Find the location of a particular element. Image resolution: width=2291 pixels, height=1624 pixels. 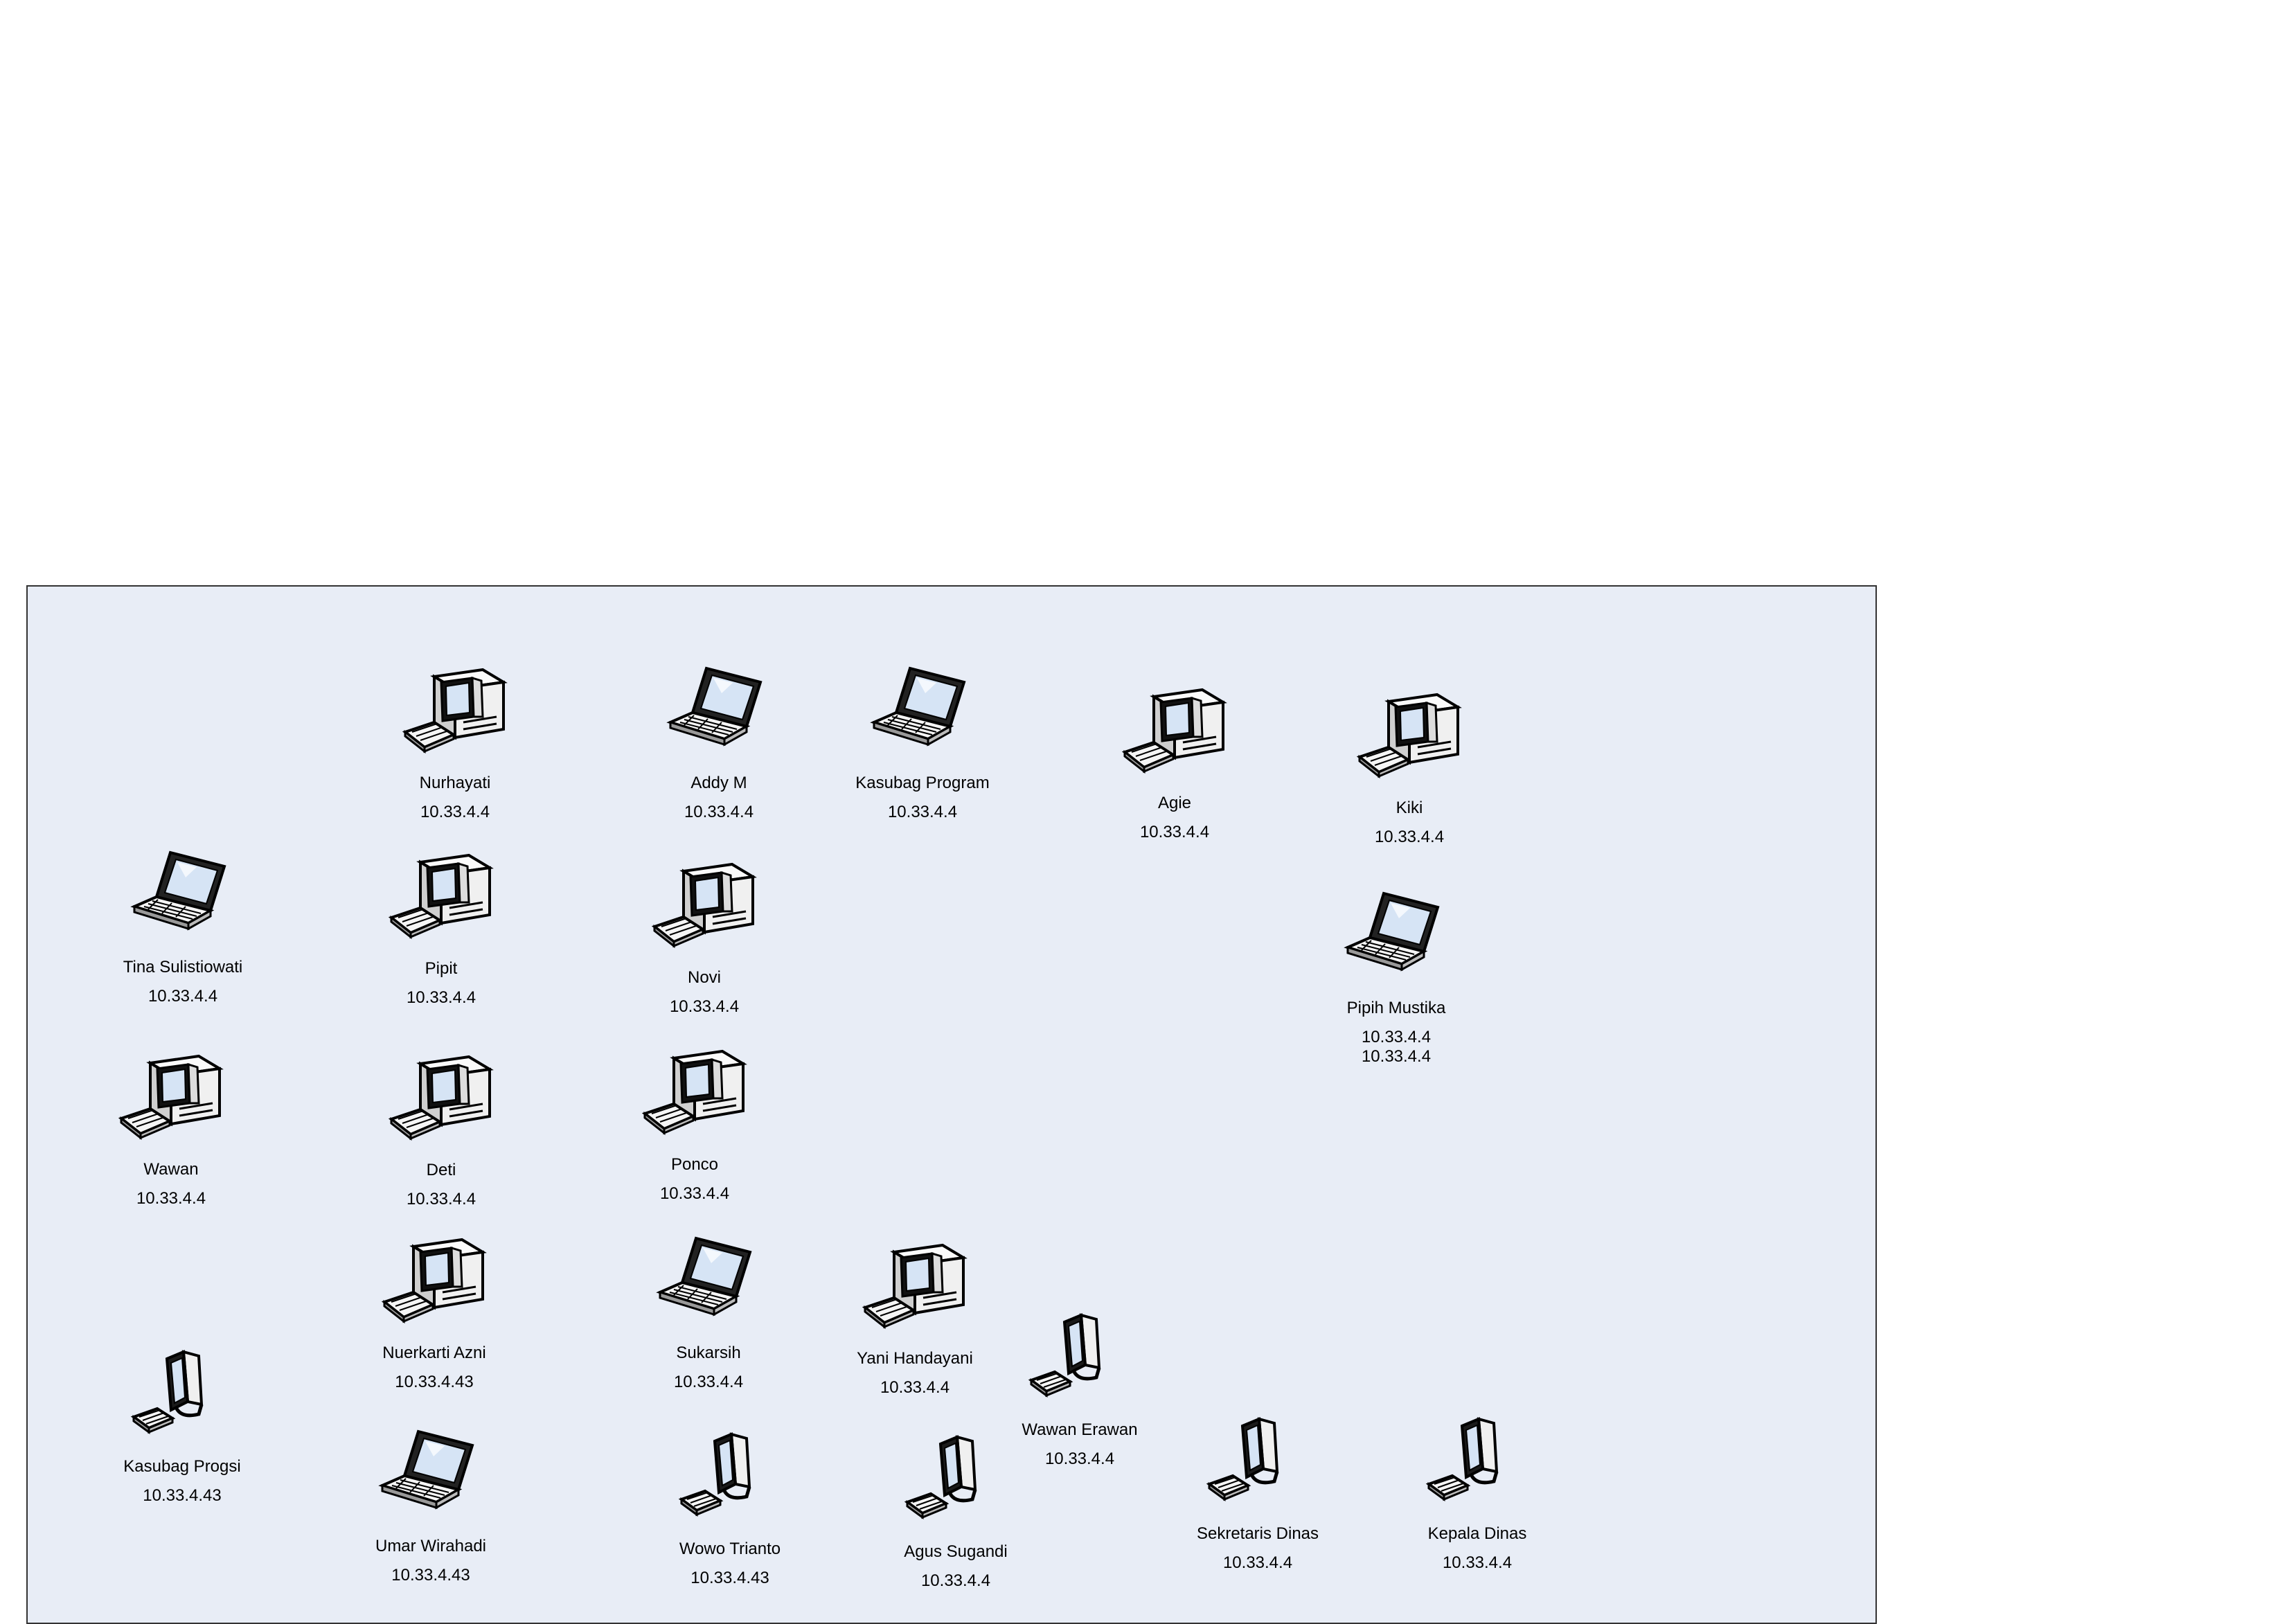

node-name-label: Pipih Mustika is located at coordinates (1396, 1008).